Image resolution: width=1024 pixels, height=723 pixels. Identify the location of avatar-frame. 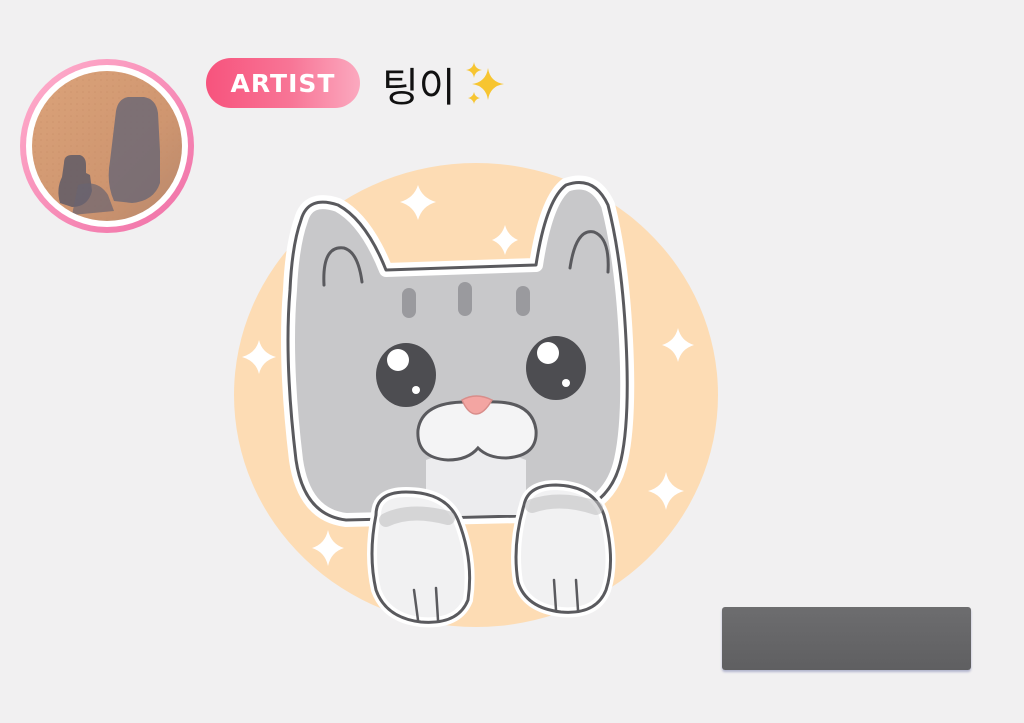
(107, 146).